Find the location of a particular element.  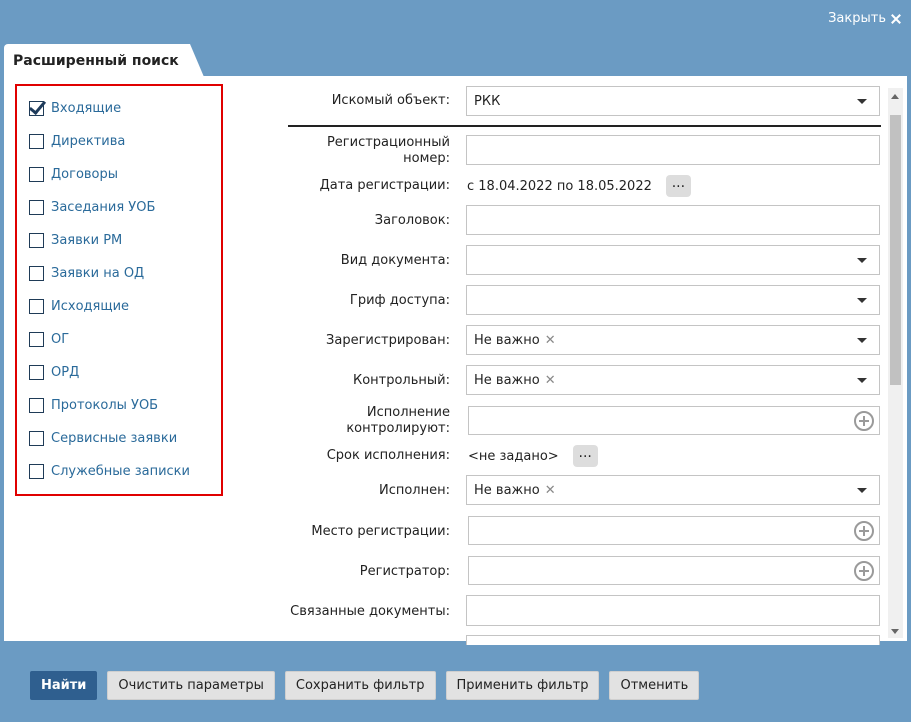

access-label: Гриф доступа: is located at coordinates (399, 300).